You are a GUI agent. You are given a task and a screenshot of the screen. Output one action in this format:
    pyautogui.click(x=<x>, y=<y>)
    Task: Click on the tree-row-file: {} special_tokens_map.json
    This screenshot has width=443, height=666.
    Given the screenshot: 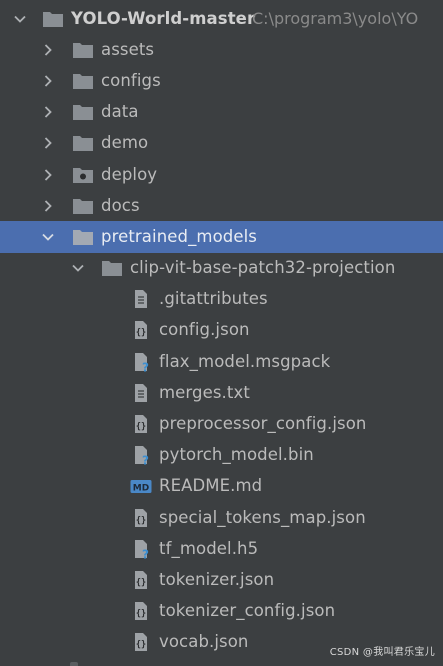 What is the action you would take?
    pyautogui.click(x=221, y=517)
    